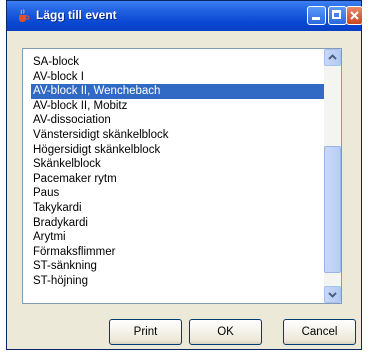 This screenshot has width=373, height=356. What do you see at coordinates (225, 332) in the screenshot?
I see `ok-button: OK` at bounding box center [225, 332].